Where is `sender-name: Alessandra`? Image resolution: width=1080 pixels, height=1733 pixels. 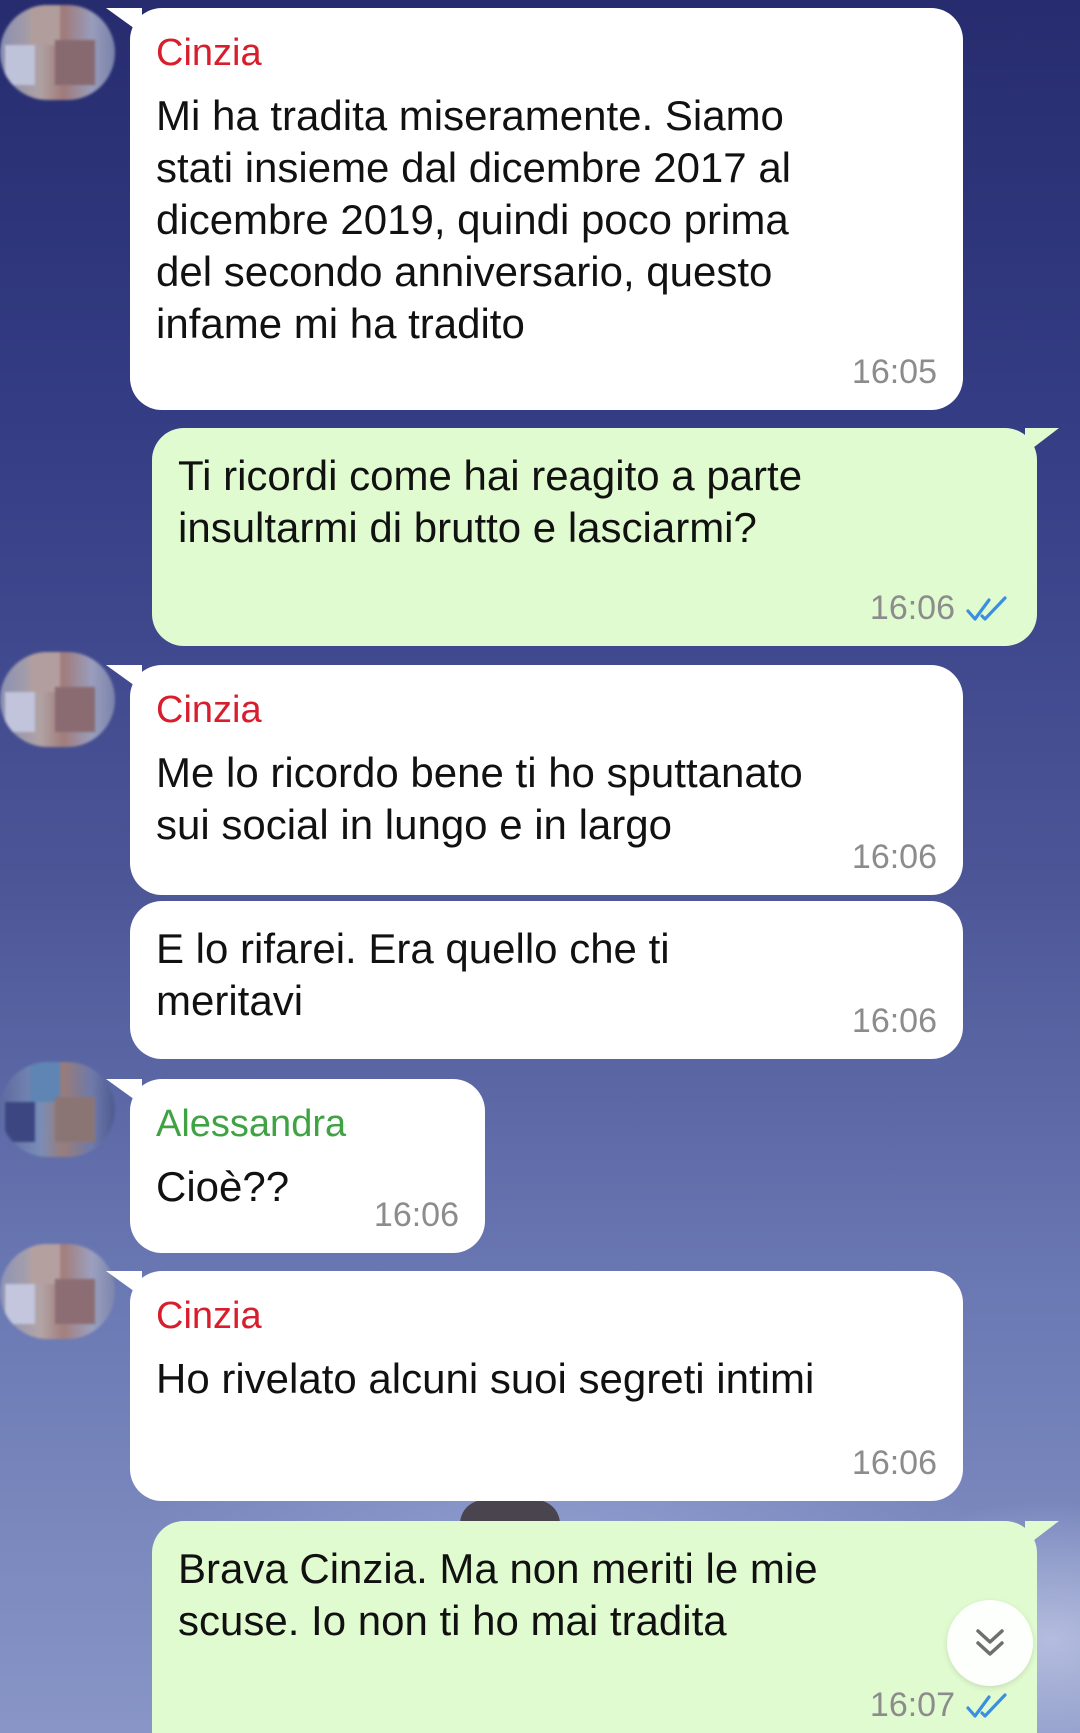
sender-name: Alessandra is located at coordinates (307, 1124).